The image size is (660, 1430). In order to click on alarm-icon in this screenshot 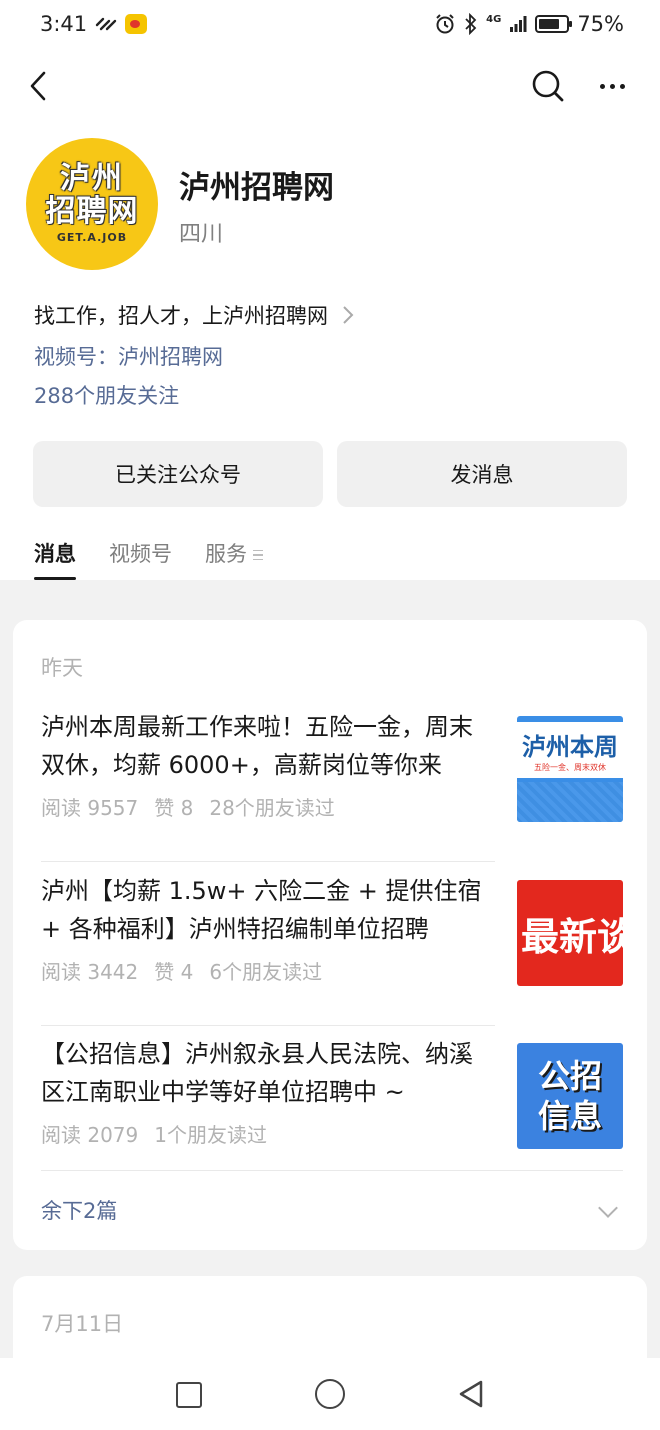, I will do `click(445, 24)`.